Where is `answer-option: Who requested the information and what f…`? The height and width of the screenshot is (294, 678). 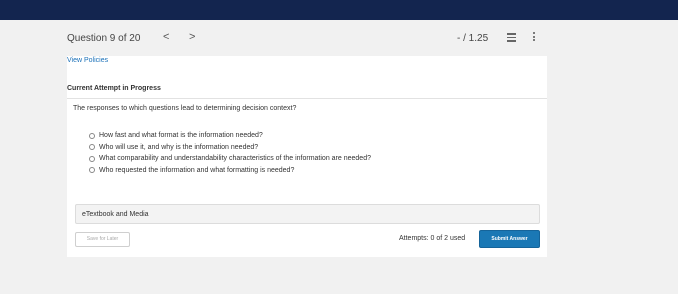
answer-option: Who requested the information and what f… is located at coordinates (230, 171).